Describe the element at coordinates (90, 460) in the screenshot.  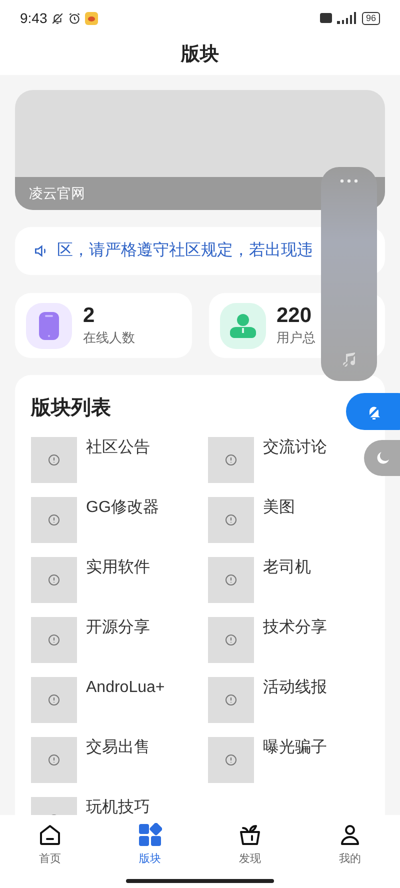
I see `section-item: 社区公告` at that location.